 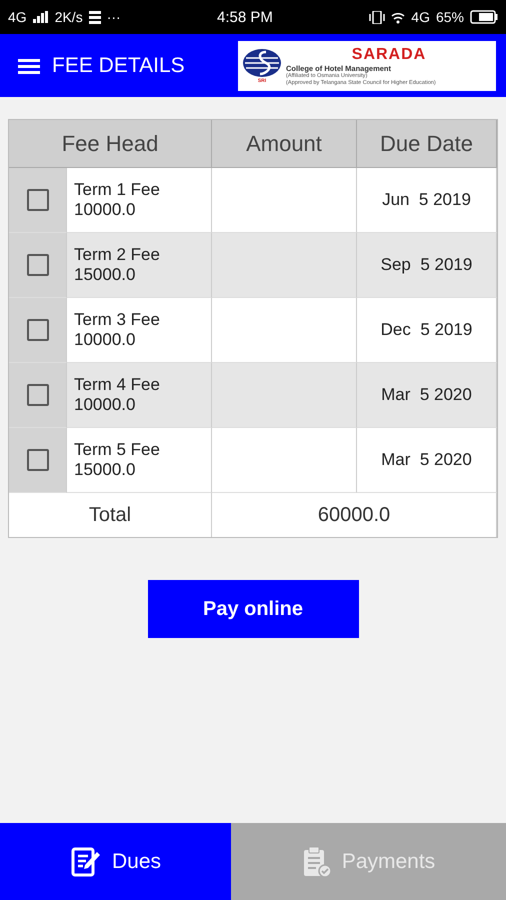 I want to click on more-notifications: ···, so click(x=113, y=17).